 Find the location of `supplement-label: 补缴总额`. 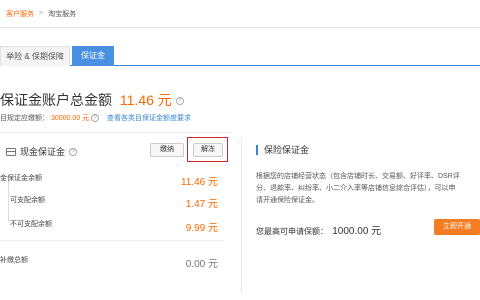

supplement-label: 补缴总额 is located at coordinates (14, 260).